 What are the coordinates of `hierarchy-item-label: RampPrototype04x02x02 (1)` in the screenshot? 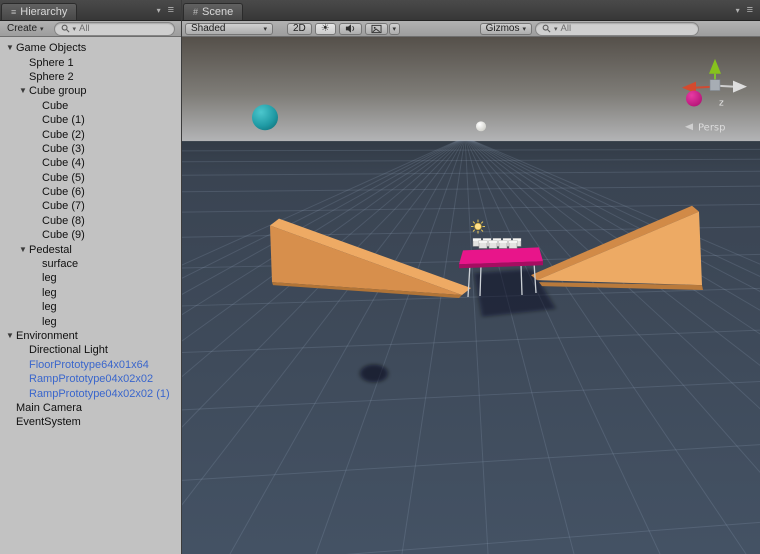 It's located at (99, 393).